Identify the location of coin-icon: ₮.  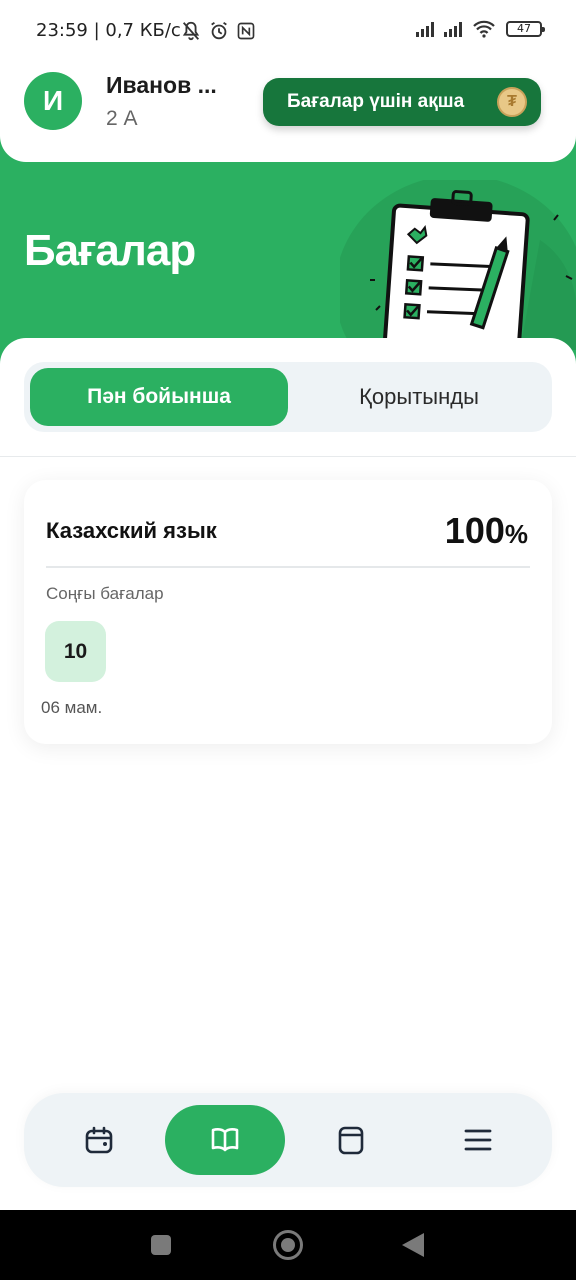
(512, 102).